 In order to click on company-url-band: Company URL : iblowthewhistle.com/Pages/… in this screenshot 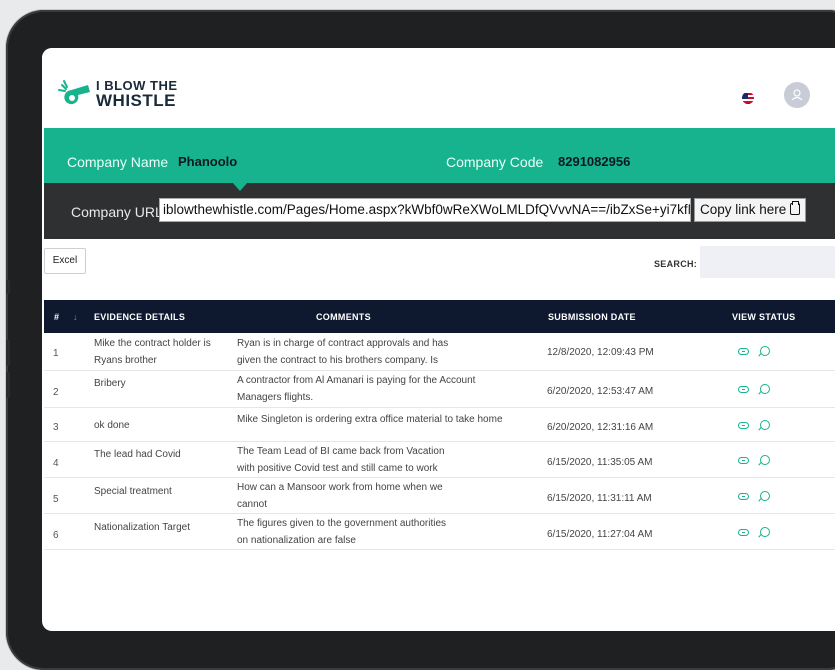, I will do `click(439, 211)`.